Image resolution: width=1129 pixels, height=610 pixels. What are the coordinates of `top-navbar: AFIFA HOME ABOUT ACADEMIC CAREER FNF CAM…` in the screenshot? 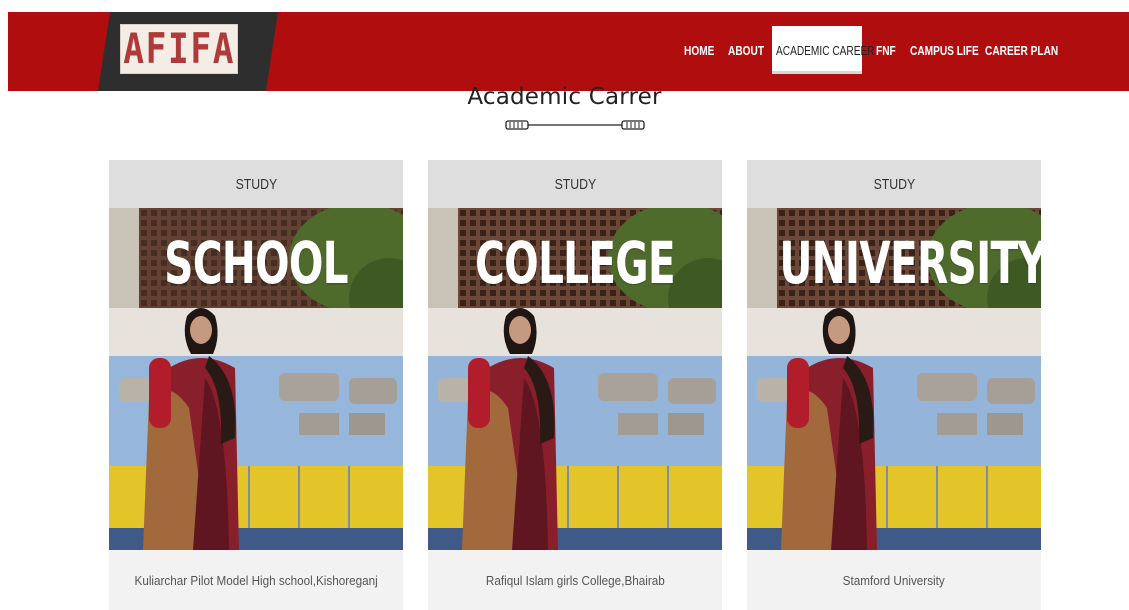 It's located at (568, 51).